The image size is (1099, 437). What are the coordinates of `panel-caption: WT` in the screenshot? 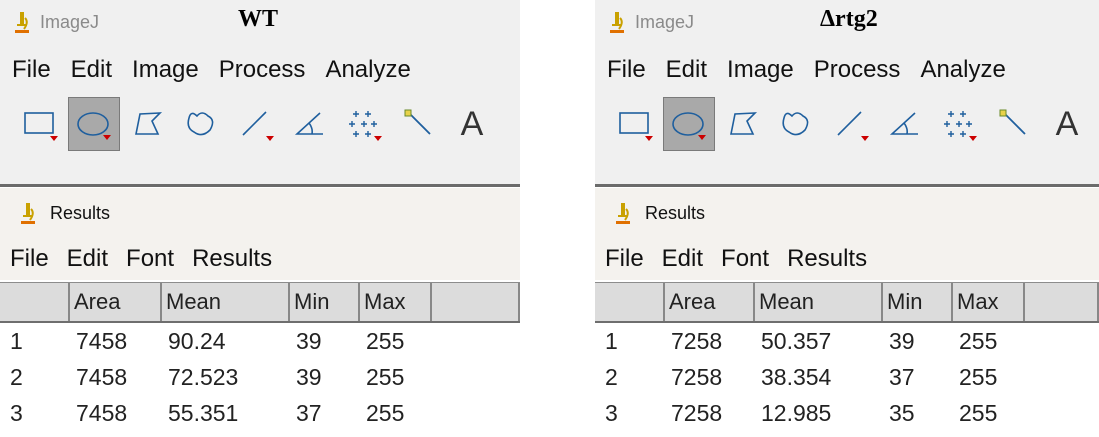 It's located at (258, 19).